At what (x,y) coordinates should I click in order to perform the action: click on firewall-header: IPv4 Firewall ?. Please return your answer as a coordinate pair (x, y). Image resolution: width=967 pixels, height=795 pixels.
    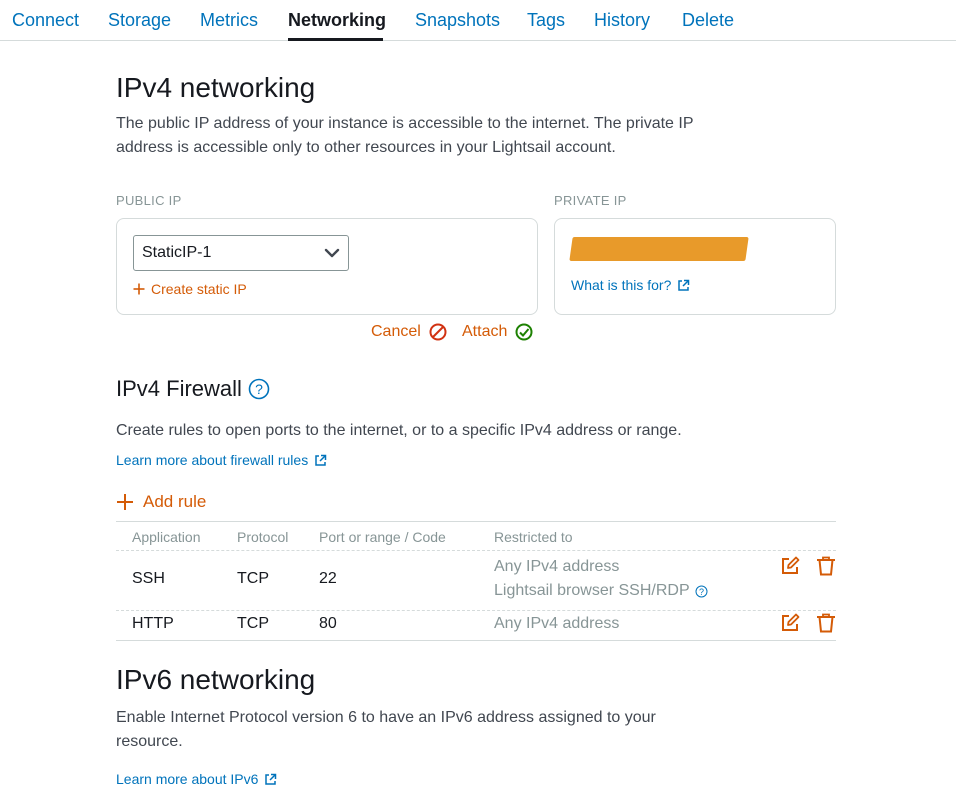
    Looking at the image, I should click on (193, 389).